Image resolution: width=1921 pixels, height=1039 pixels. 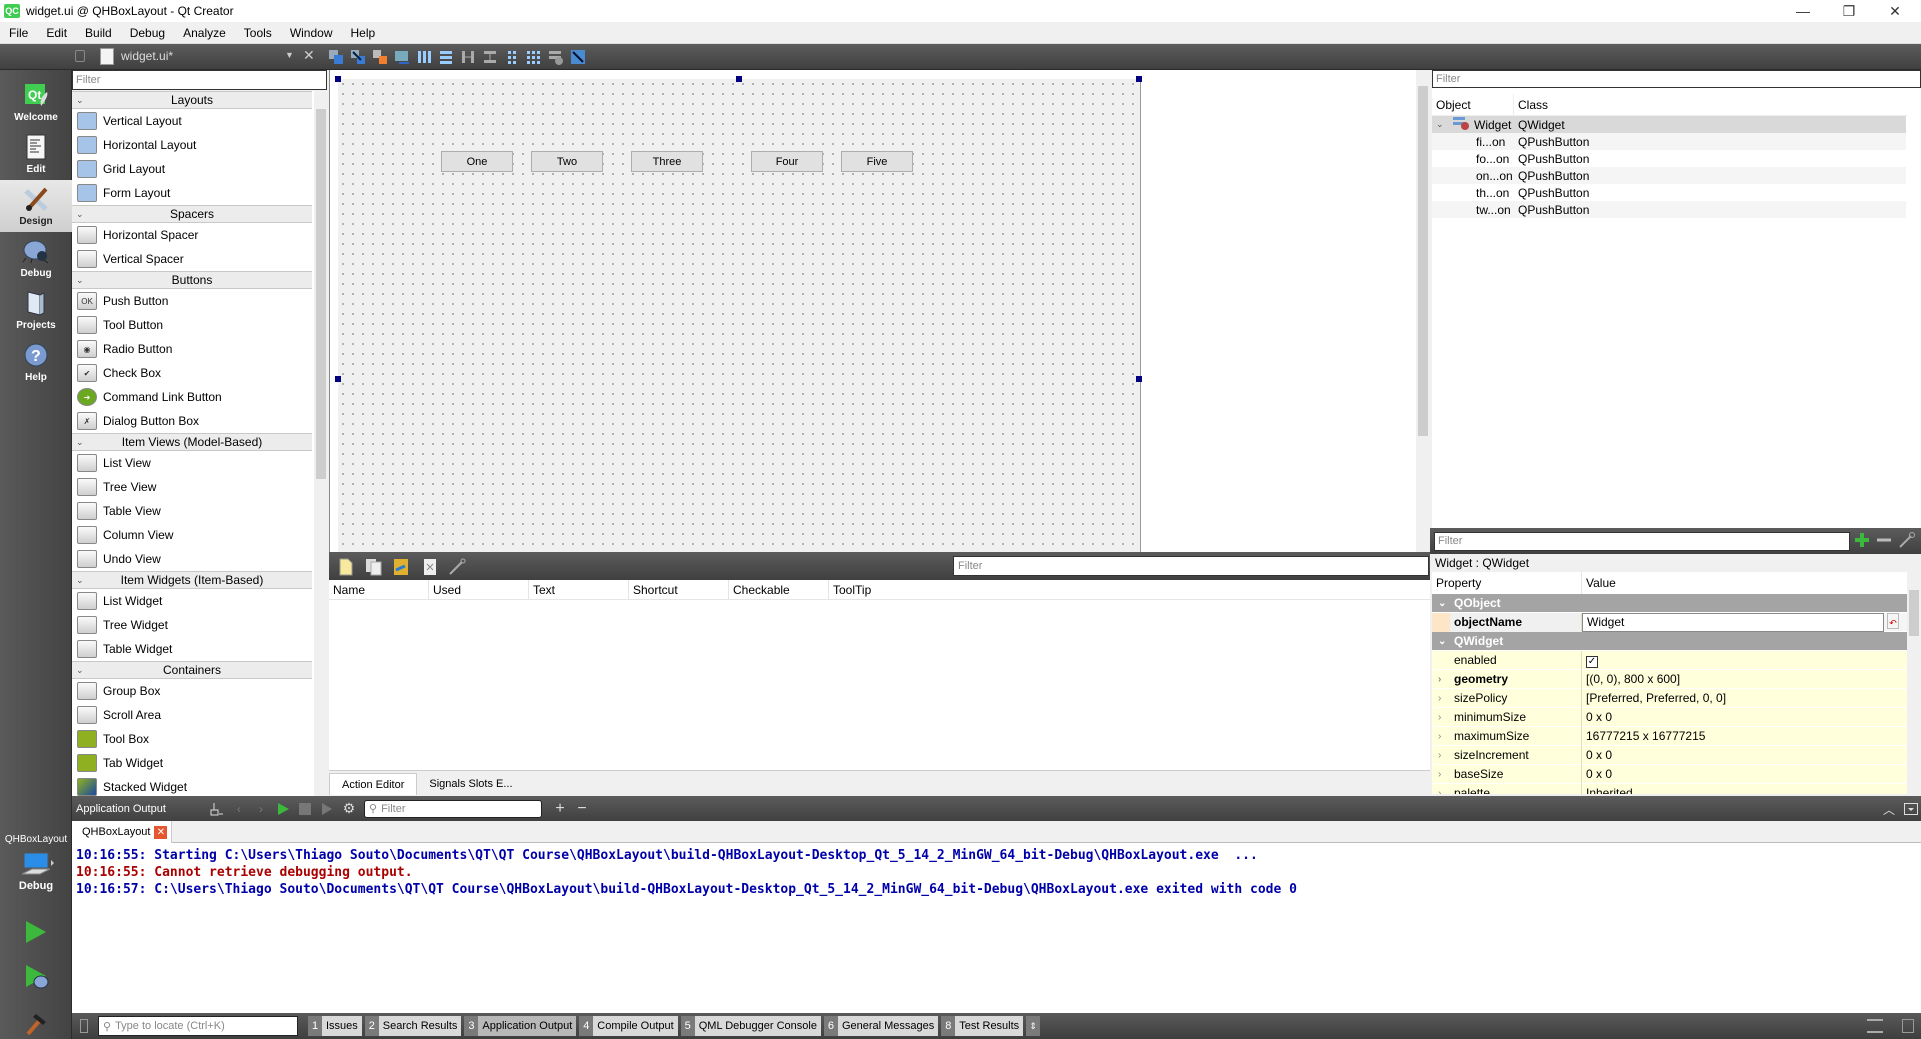 I want to click on column-shortcut: Shortcut, so click(x=679, y=589).